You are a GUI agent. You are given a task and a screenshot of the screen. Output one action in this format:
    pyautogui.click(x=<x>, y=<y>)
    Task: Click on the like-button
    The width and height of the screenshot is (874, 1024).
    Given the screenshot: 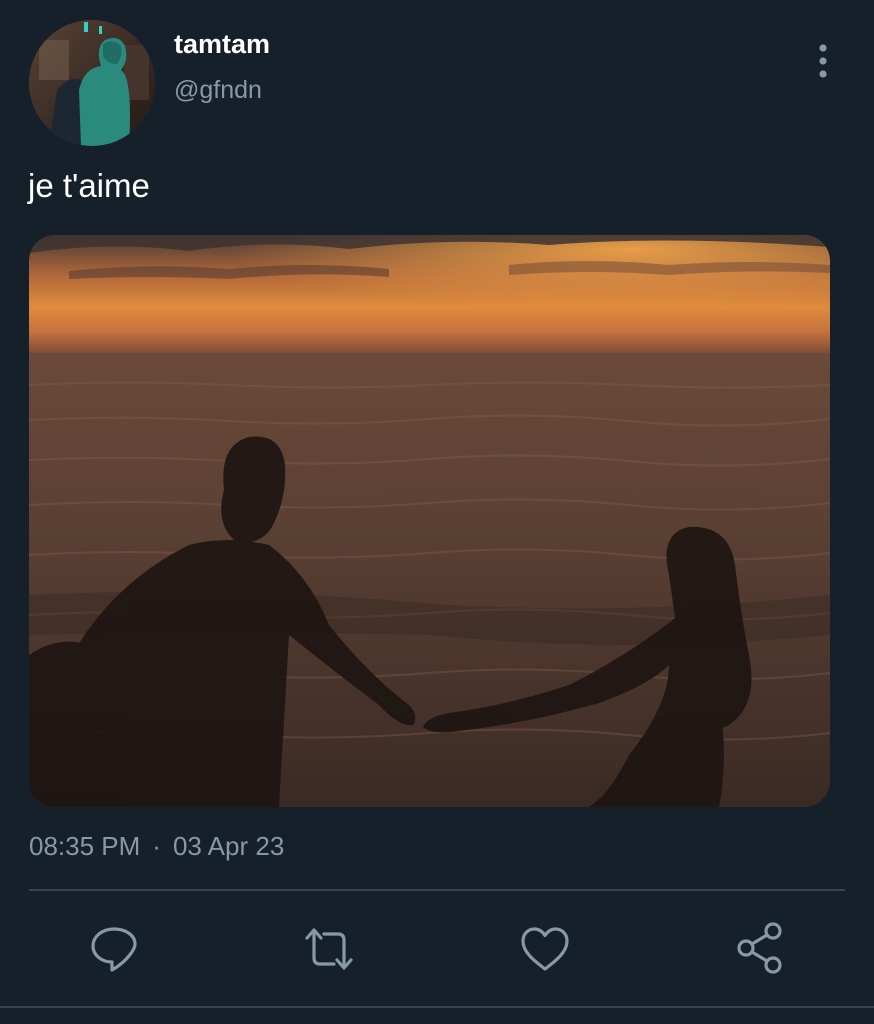 What is the action you would take?
    pyautogui.click(x=545, y=949)
    